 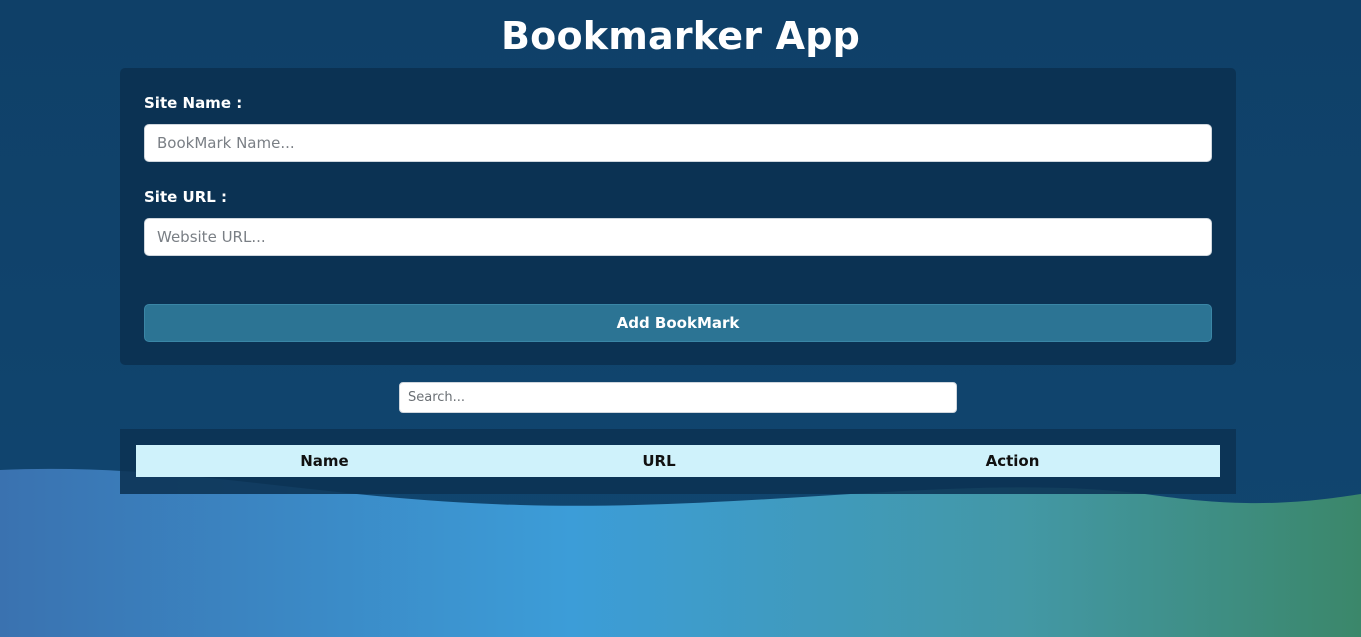 What do you see at coordinates (678, 323) in the screenshot?
I see `add-bookmark-button: Add BookMark` at bounding box center [678, 323].